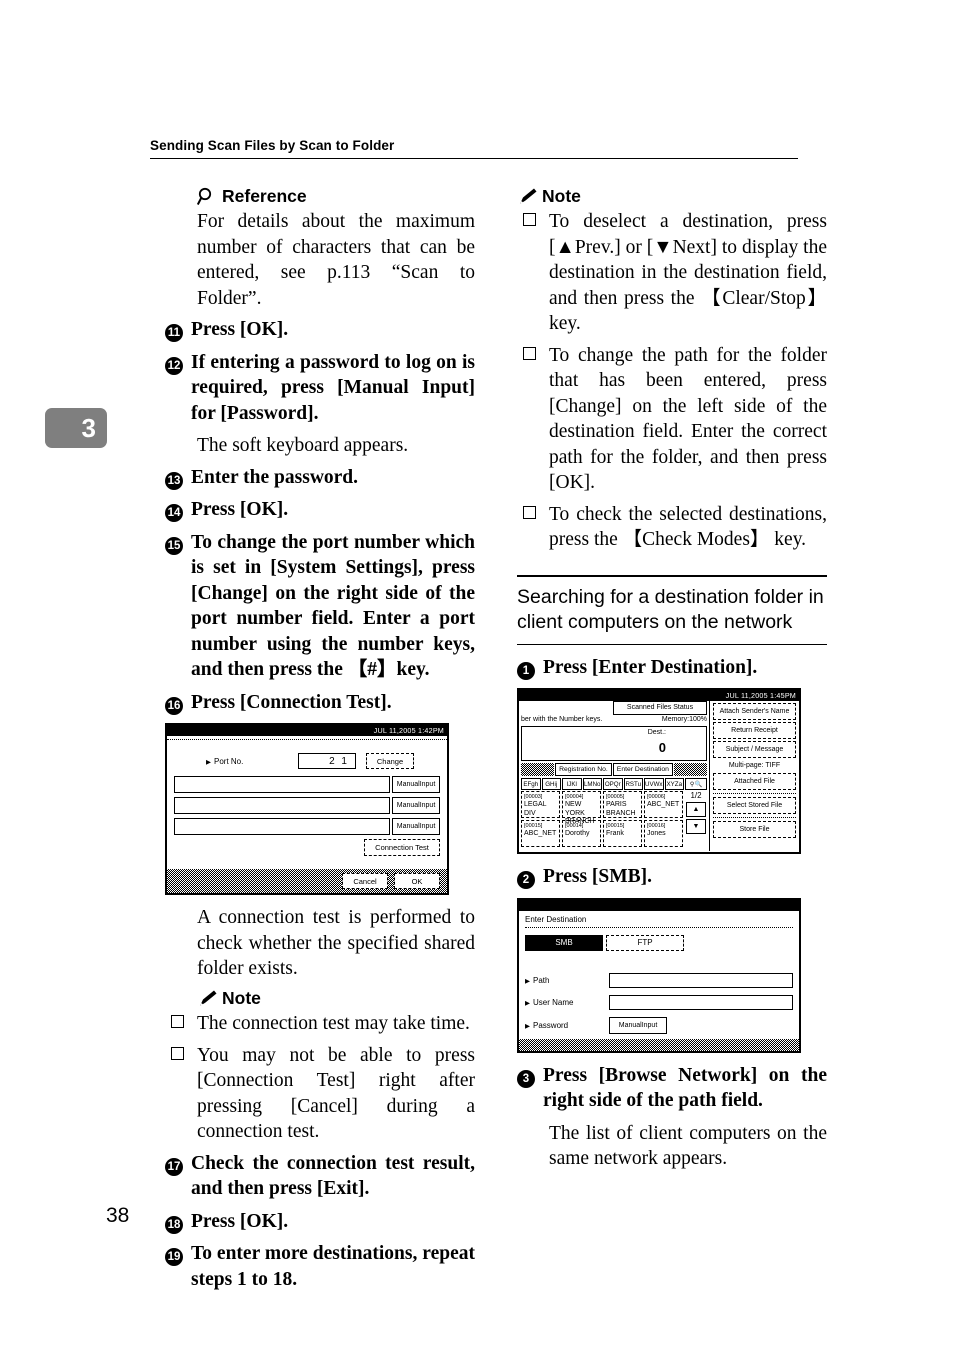 The width and height of the screenshot is (954, 1351). I want to click on ok-button: OK, so click(417, 881).